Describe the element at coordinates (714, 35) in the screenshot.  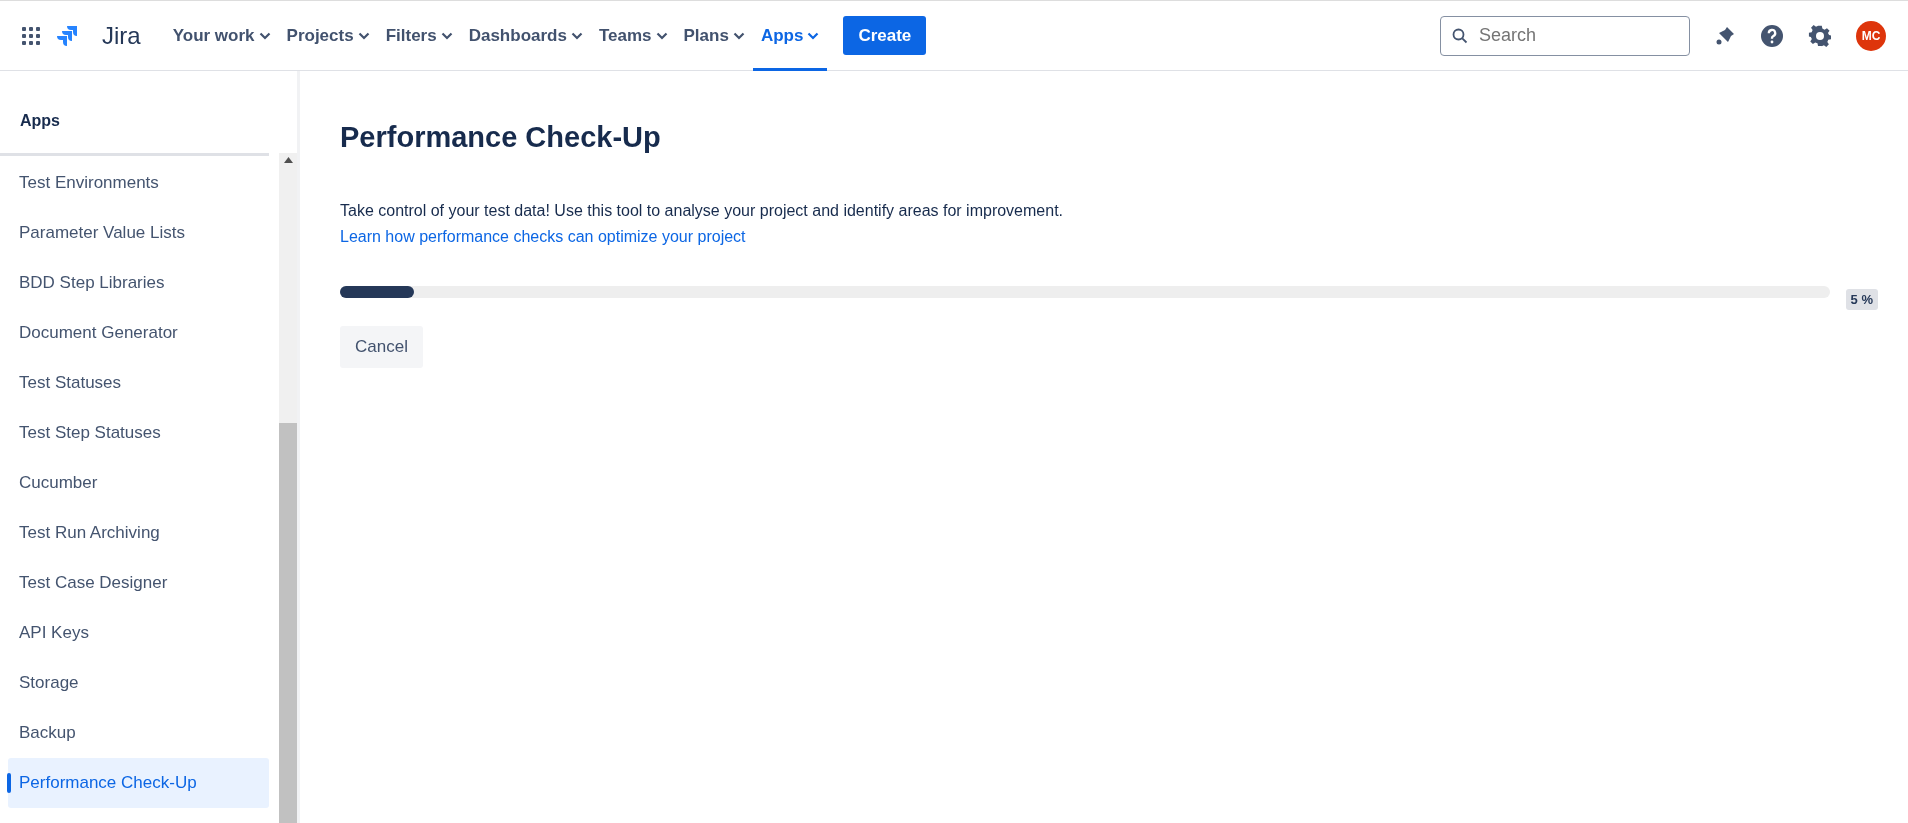
I see `nav-menu-item: Plans` at that location.